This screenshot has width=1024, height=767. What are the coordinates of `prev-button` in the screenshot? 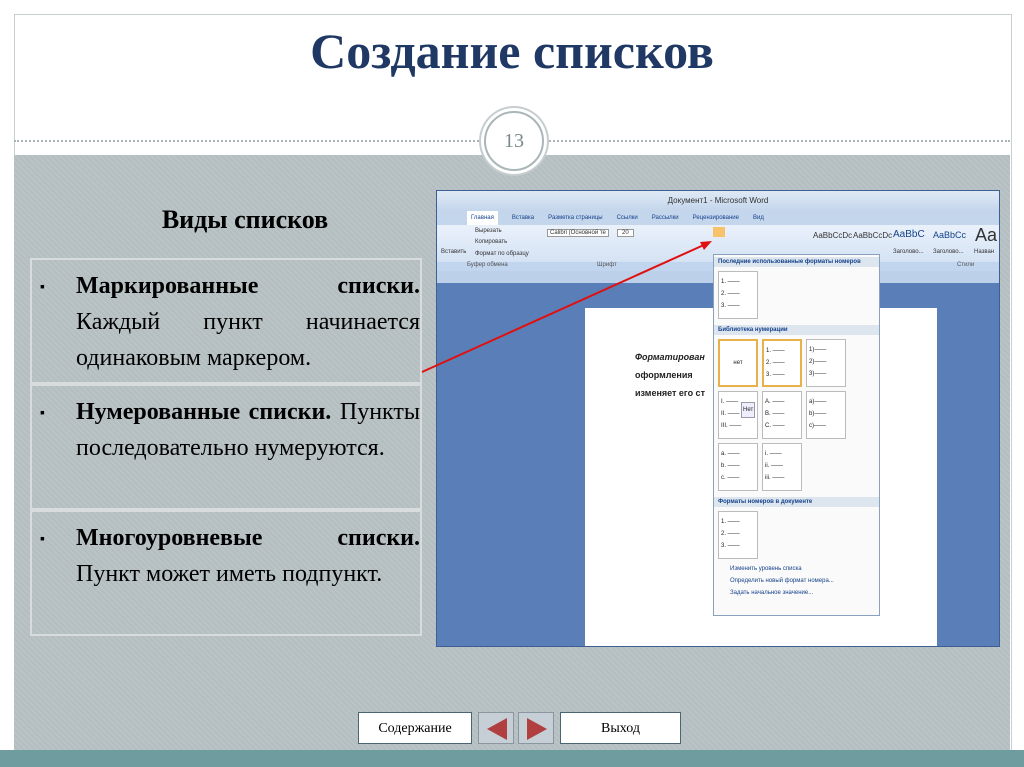 It's located at (496, 728).